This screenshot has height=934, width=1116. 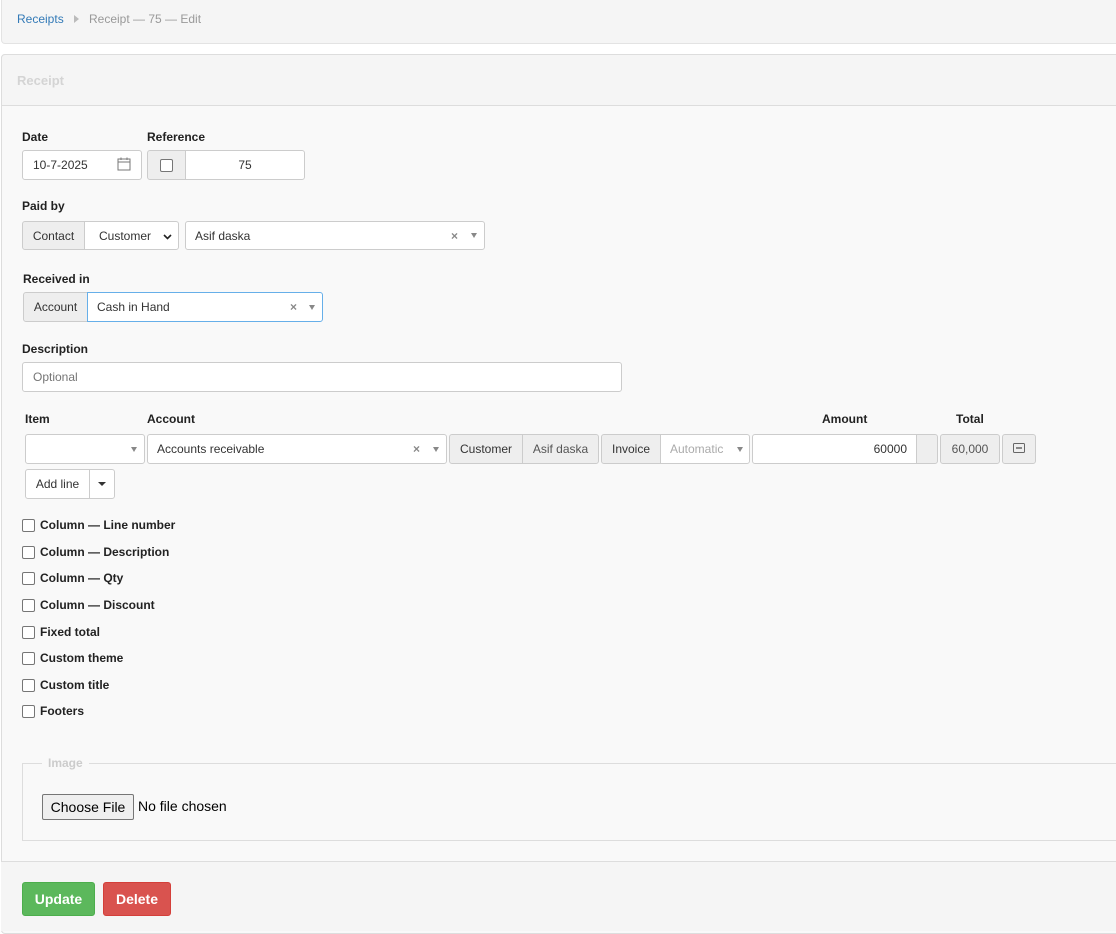 I want to click on line-invoice-addon: Invoice, so click(x=631, y=449).